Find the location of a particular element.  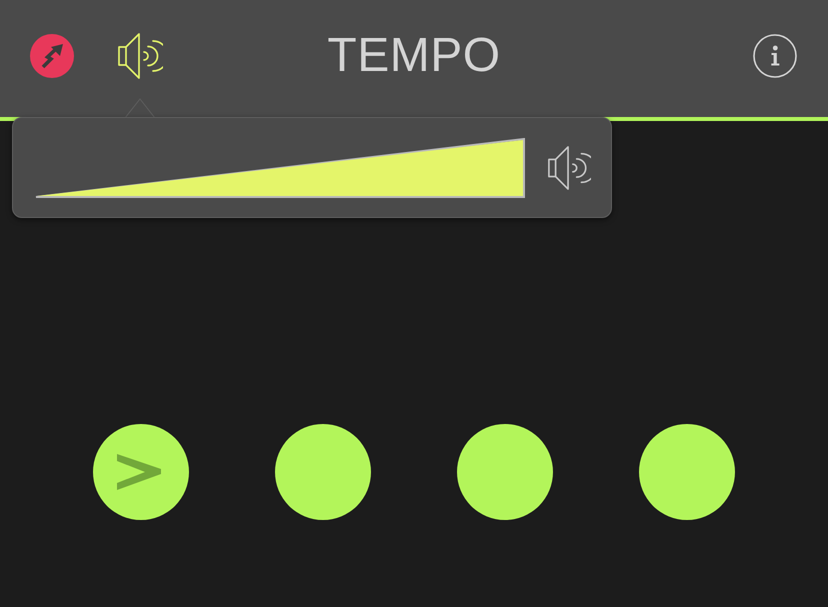

app-logo-button is located at coordinates (52, 56).